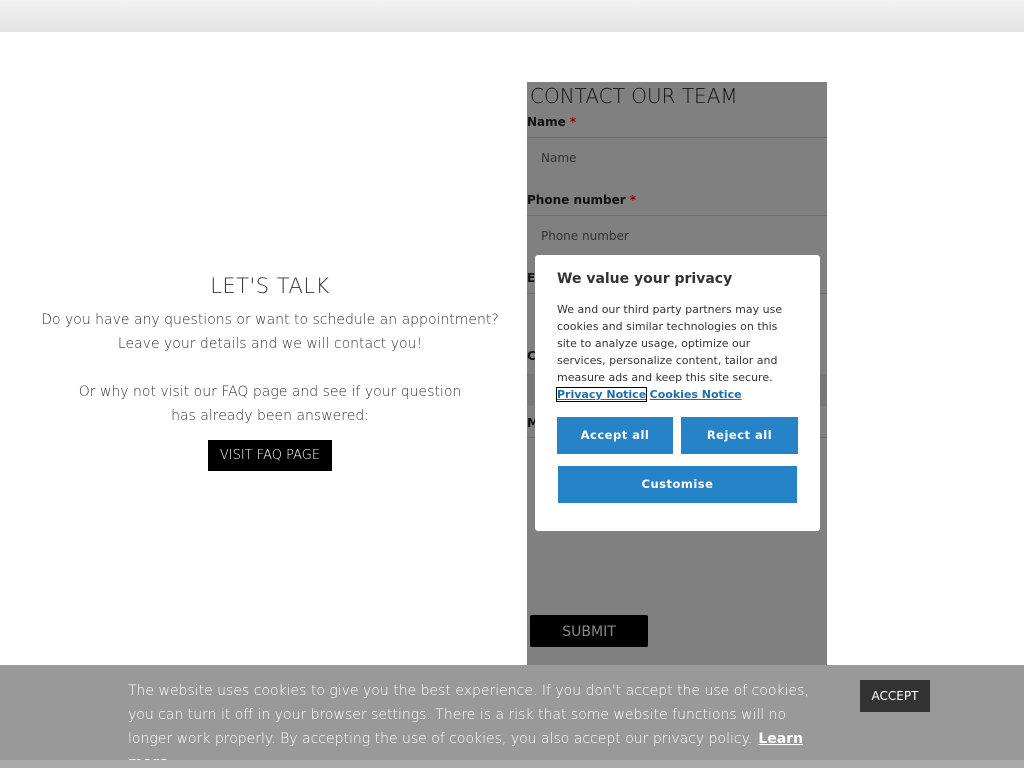 This screenshot has height=775, width=1024. Describe the element at coordinates (601, 394) in the screenshot. I see `privacy-notice-link: Privacy Notice` at that location.